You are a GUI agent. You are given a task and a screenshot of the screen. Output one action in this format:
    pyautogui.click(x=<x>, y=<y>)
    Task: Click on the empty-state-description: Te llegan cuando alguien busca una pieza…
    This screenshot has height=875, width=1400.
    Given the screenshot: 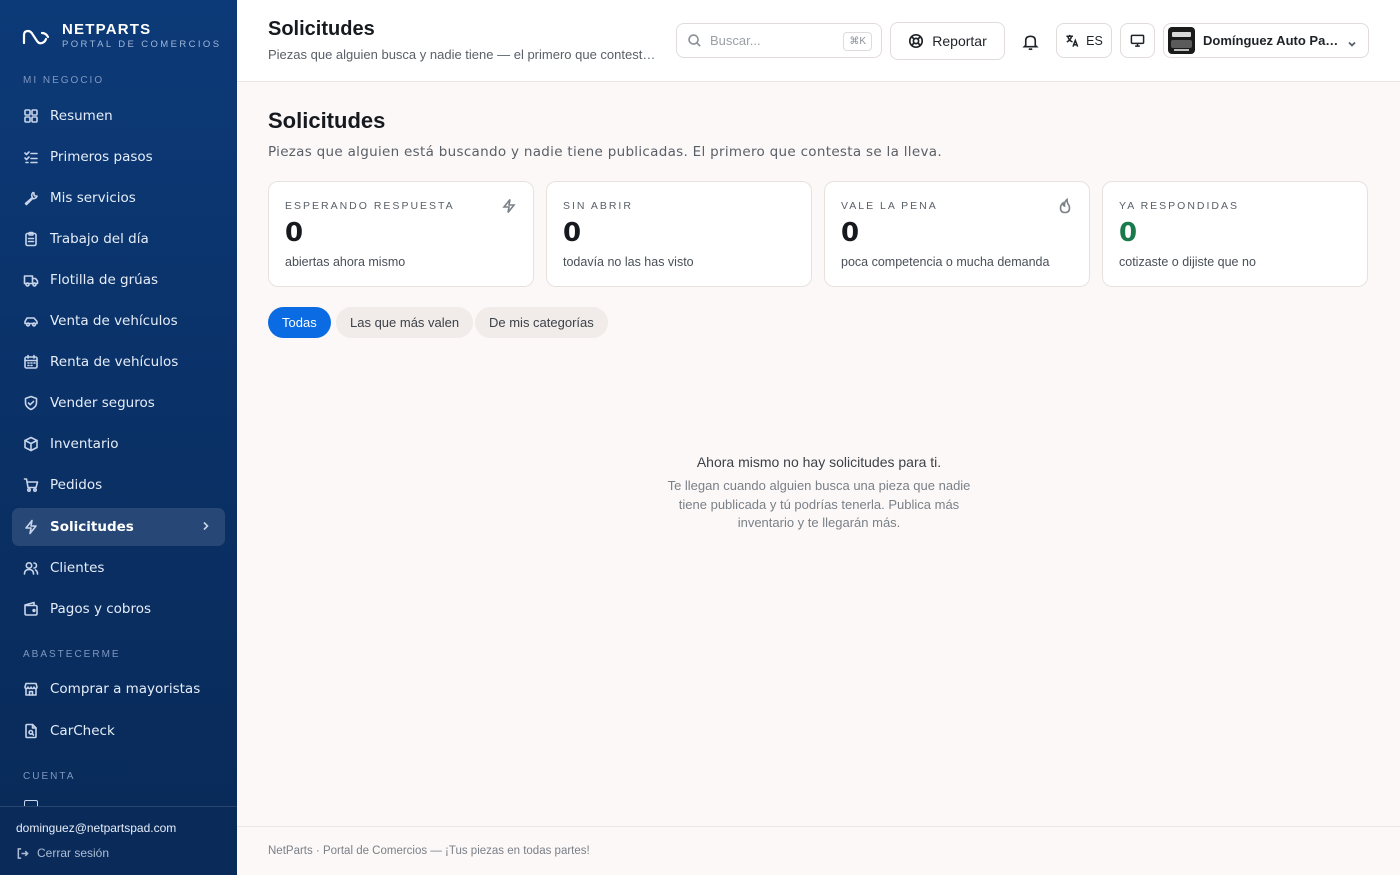 What is the action you would take?
    pyautogui.click(x=819, y=504)
    